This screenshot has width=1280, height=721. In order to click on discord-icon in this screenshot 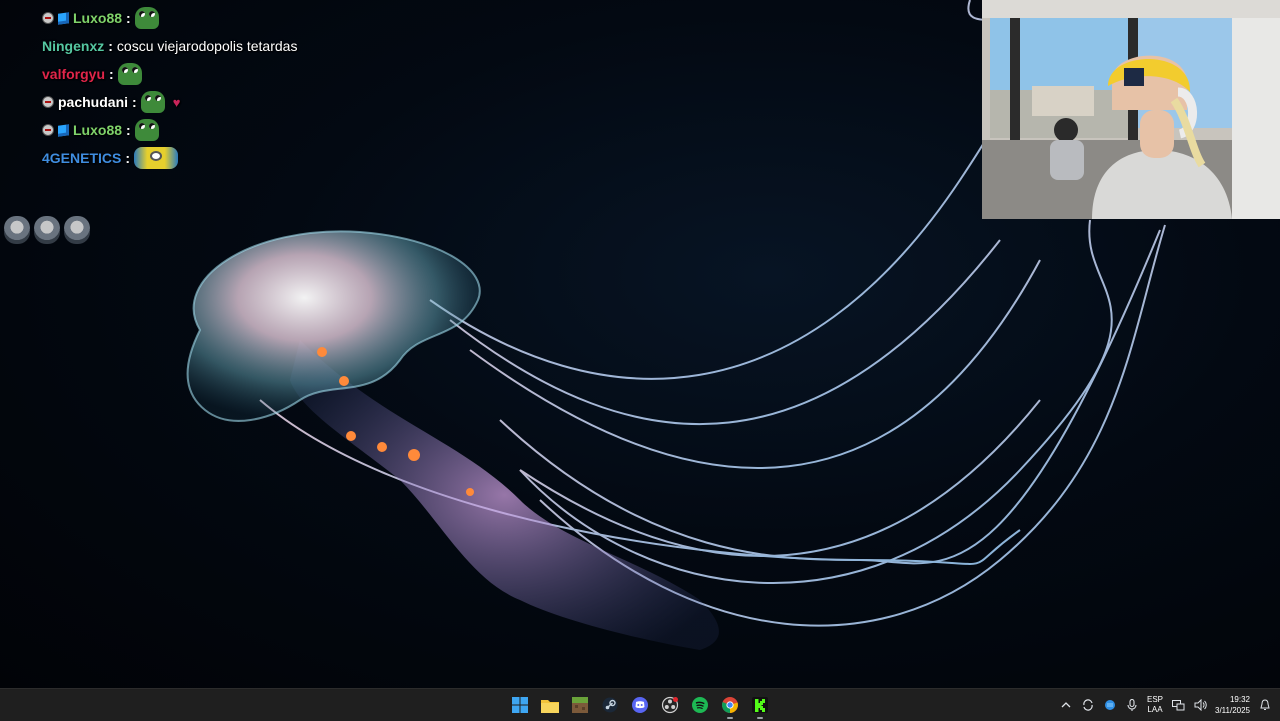, I will do `click(640, 705)`.